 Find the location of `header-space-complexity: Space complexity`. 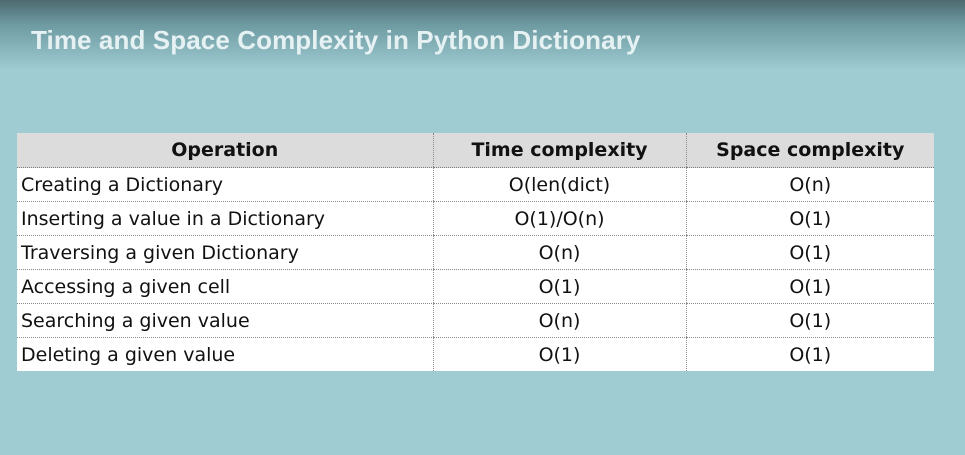

header-space-complexity: Space complexity is located at coordinates (809, 150).